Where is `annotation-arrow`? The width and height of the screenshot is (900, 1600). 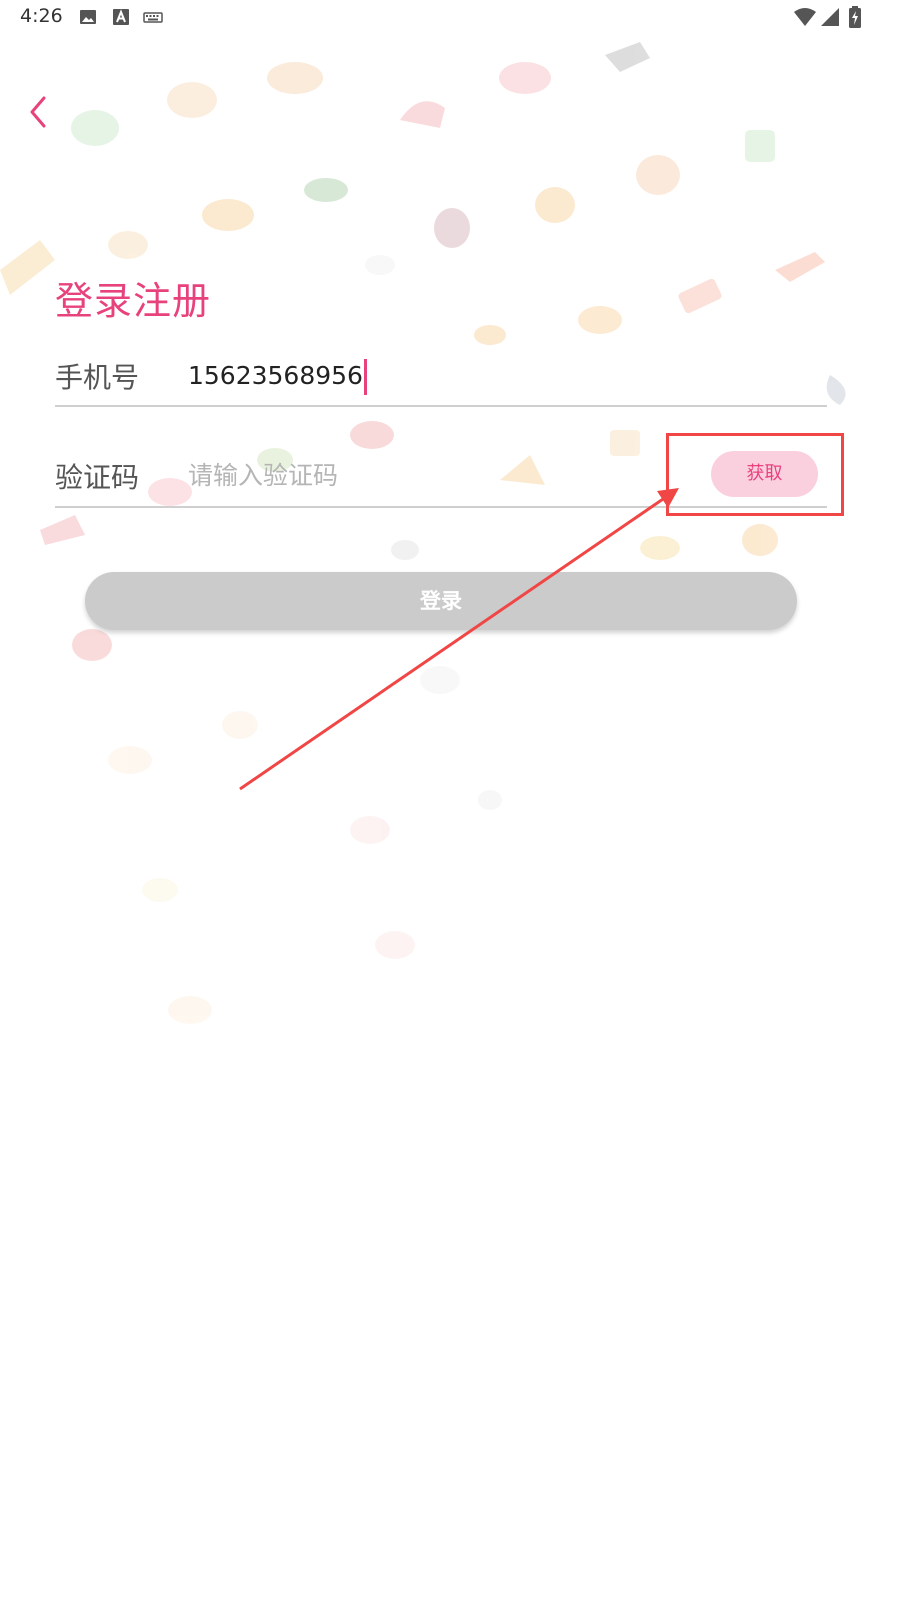
annotation-arrow is located at coordinates (459, 639).